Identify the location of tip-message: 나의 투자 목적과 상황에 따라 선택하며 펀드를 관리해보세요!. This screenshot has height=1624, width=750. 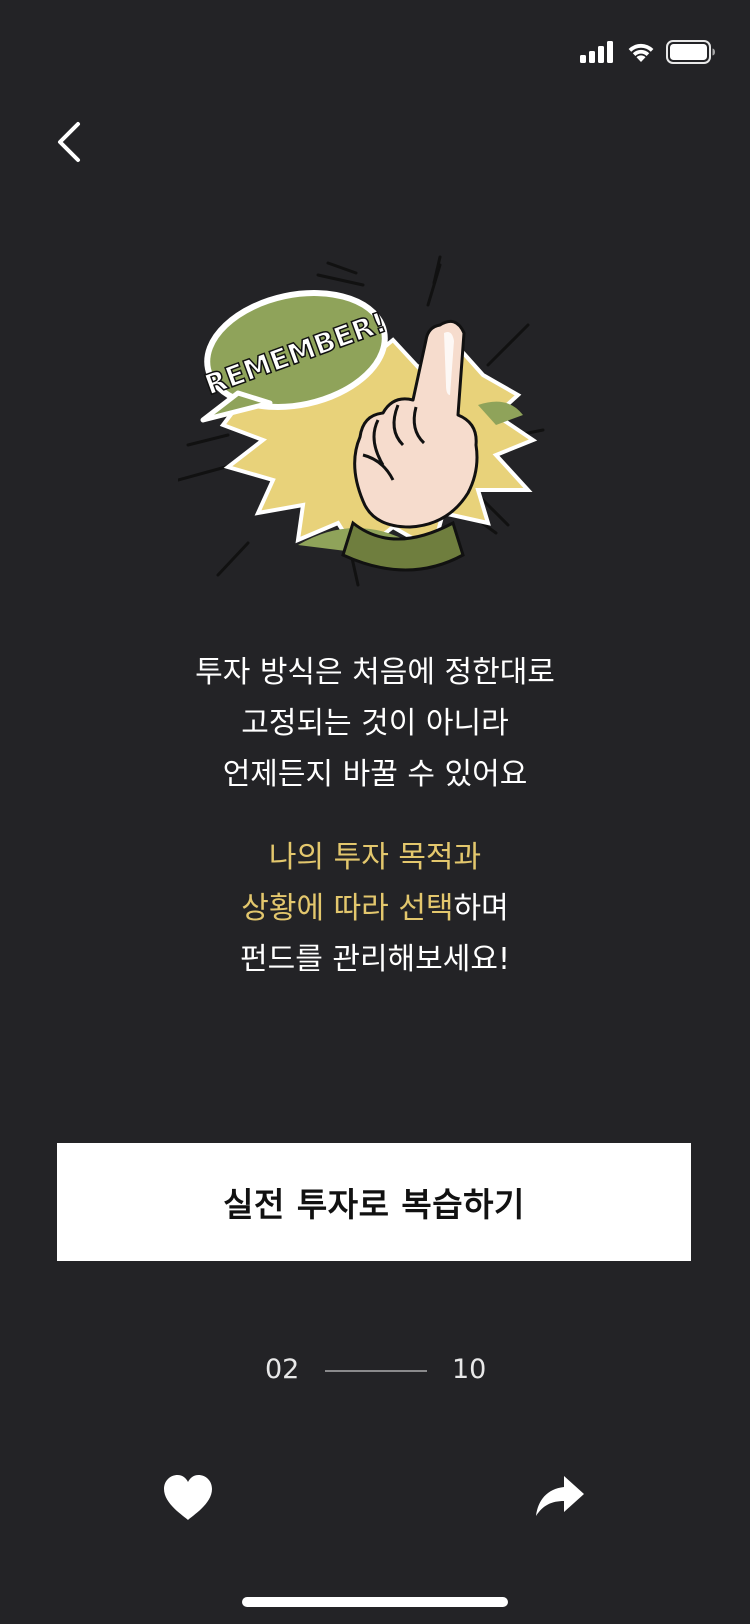
(375, 908).